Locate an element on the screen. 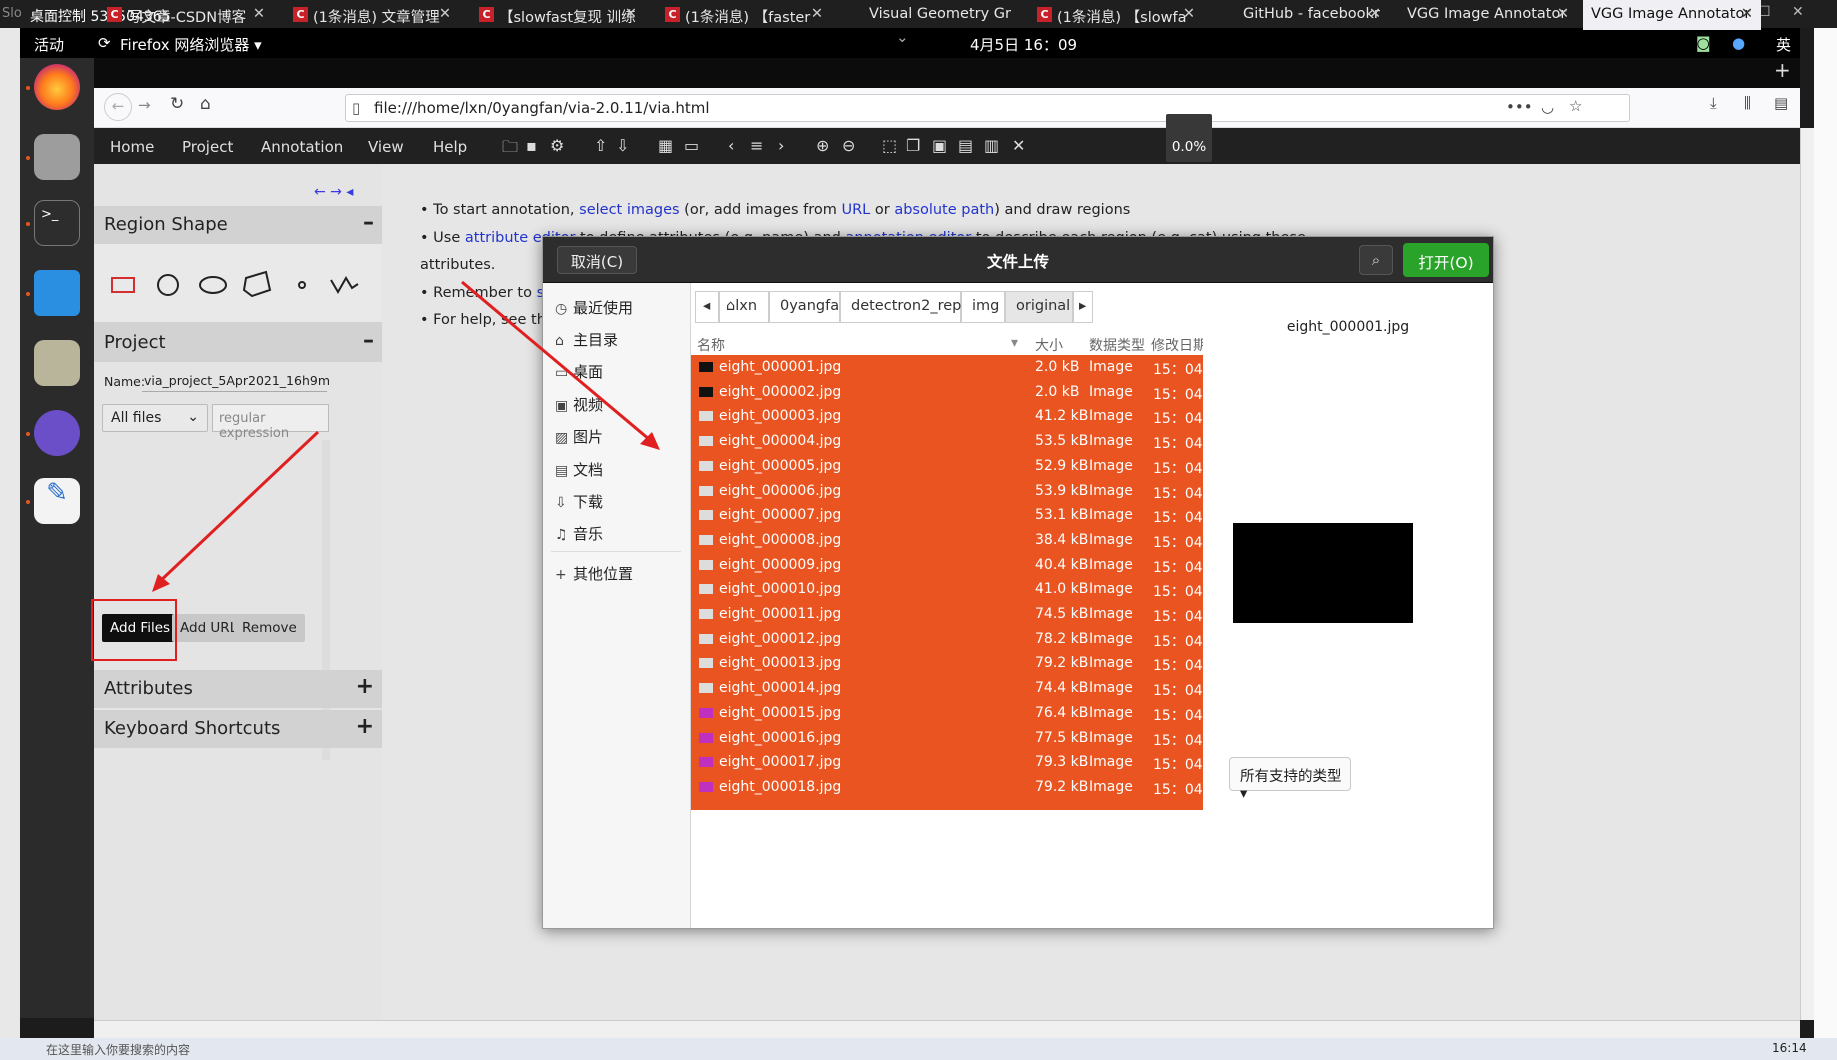 Image resolution: width=1837 pixels, height=1060 pixels. annotation-arrows-svg is located at coordinates (406, 436).